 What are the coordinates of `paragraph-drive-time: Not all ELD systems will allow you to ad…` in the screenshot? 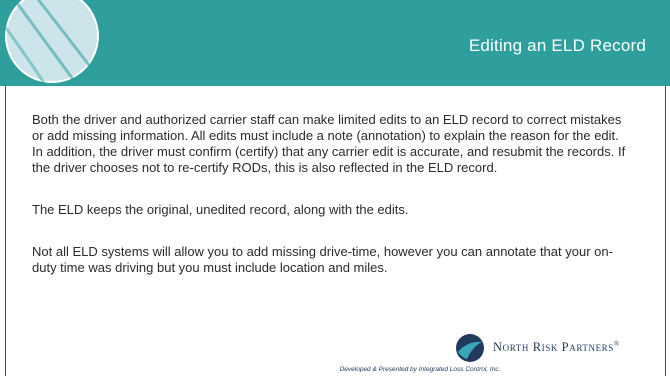 It's located at (322, 259).